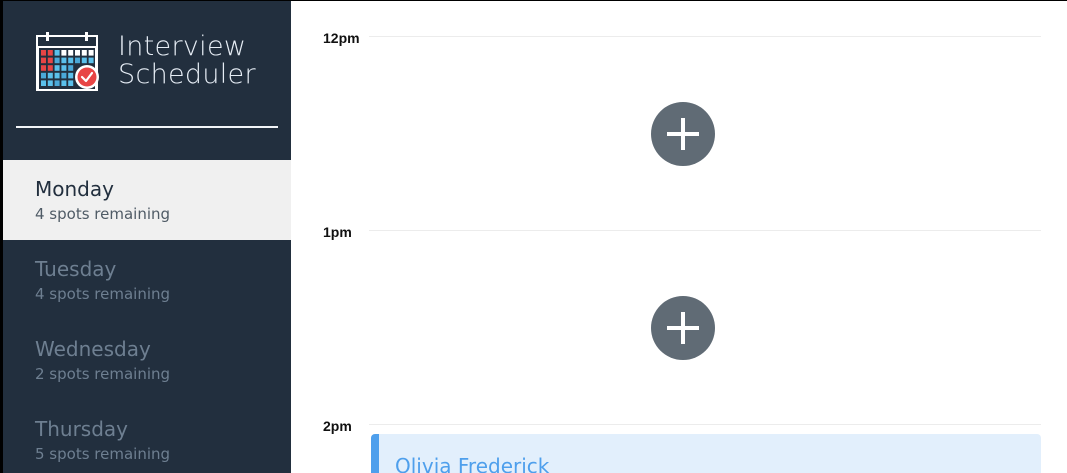 Image resolution: width=1067 pixels, height=473 pixels. I want to click on time-label-2pm: 2pm, so click(337, 426).